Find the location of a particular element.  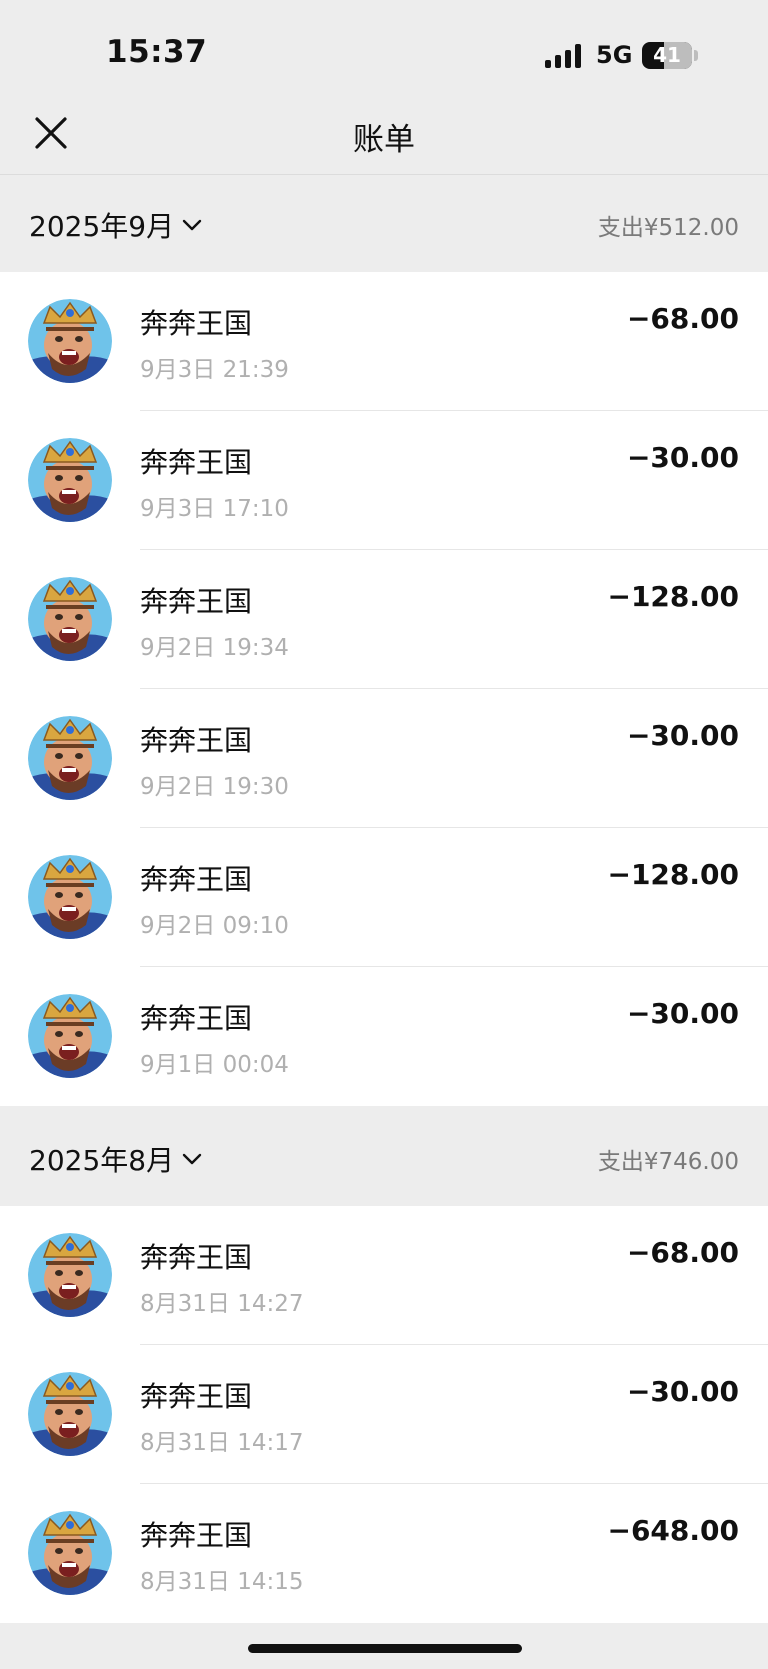

transaction-amount: −648.00 is located at coordinates (673, 1530).